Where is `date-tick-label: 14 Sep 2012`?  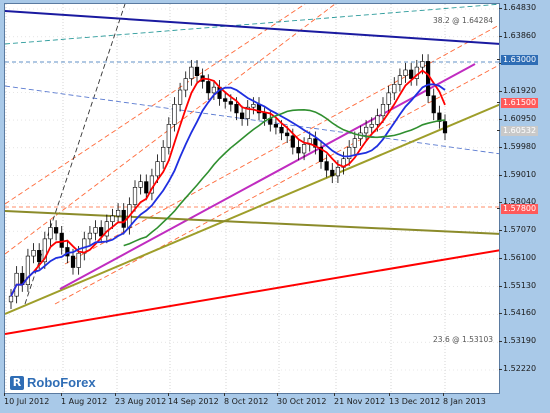
date-tick-label: 14 Sep 2012 is located at coordinates (193, 399).